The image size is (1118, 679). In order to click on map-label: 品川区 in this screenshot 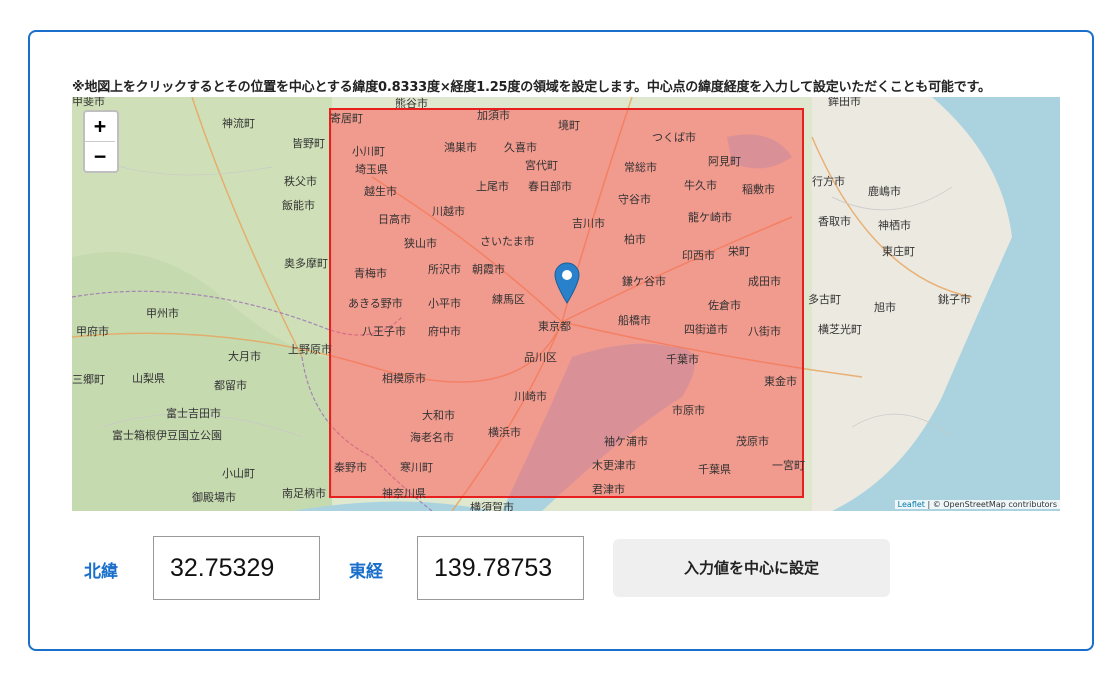, I will do `click(540, 357)`.